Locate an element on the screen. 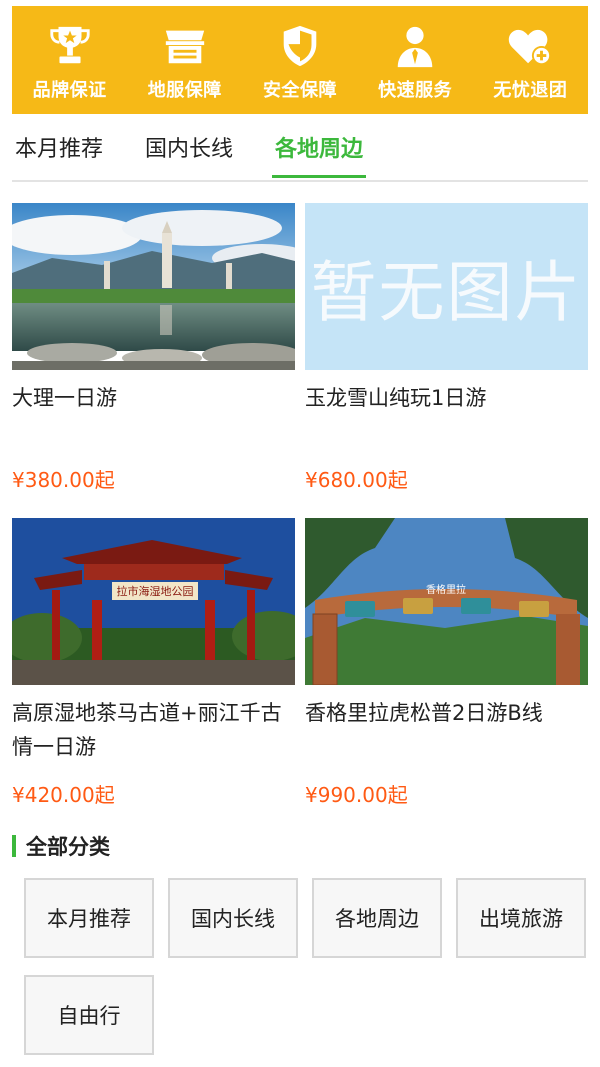 The width and height of the screenshot is (600, 1067). product-title: 香格里拉虎松普2日游B线 is located at coordinates (424, 713).